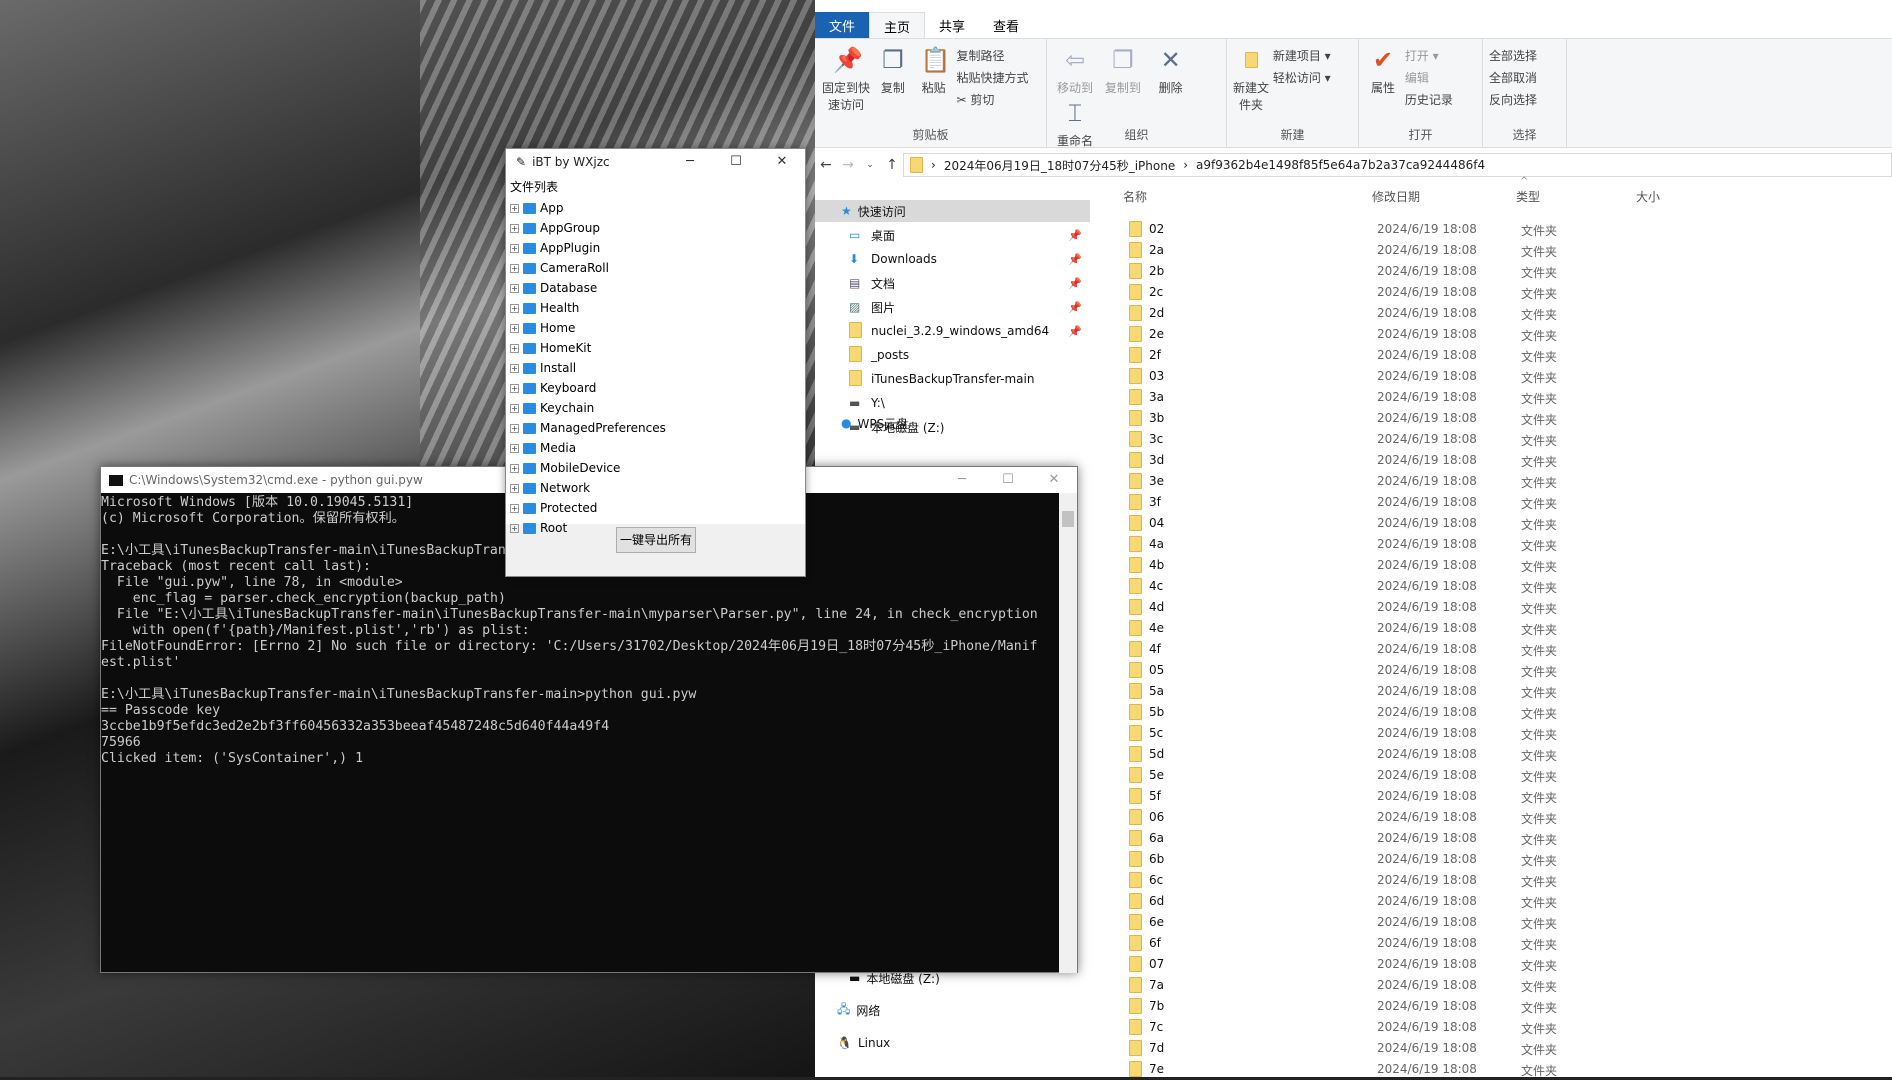  What do you see at coordinates (656, 268) in the screenshot?
I see `tree-item: + CameraRoll` at bounding box center [656, 268].